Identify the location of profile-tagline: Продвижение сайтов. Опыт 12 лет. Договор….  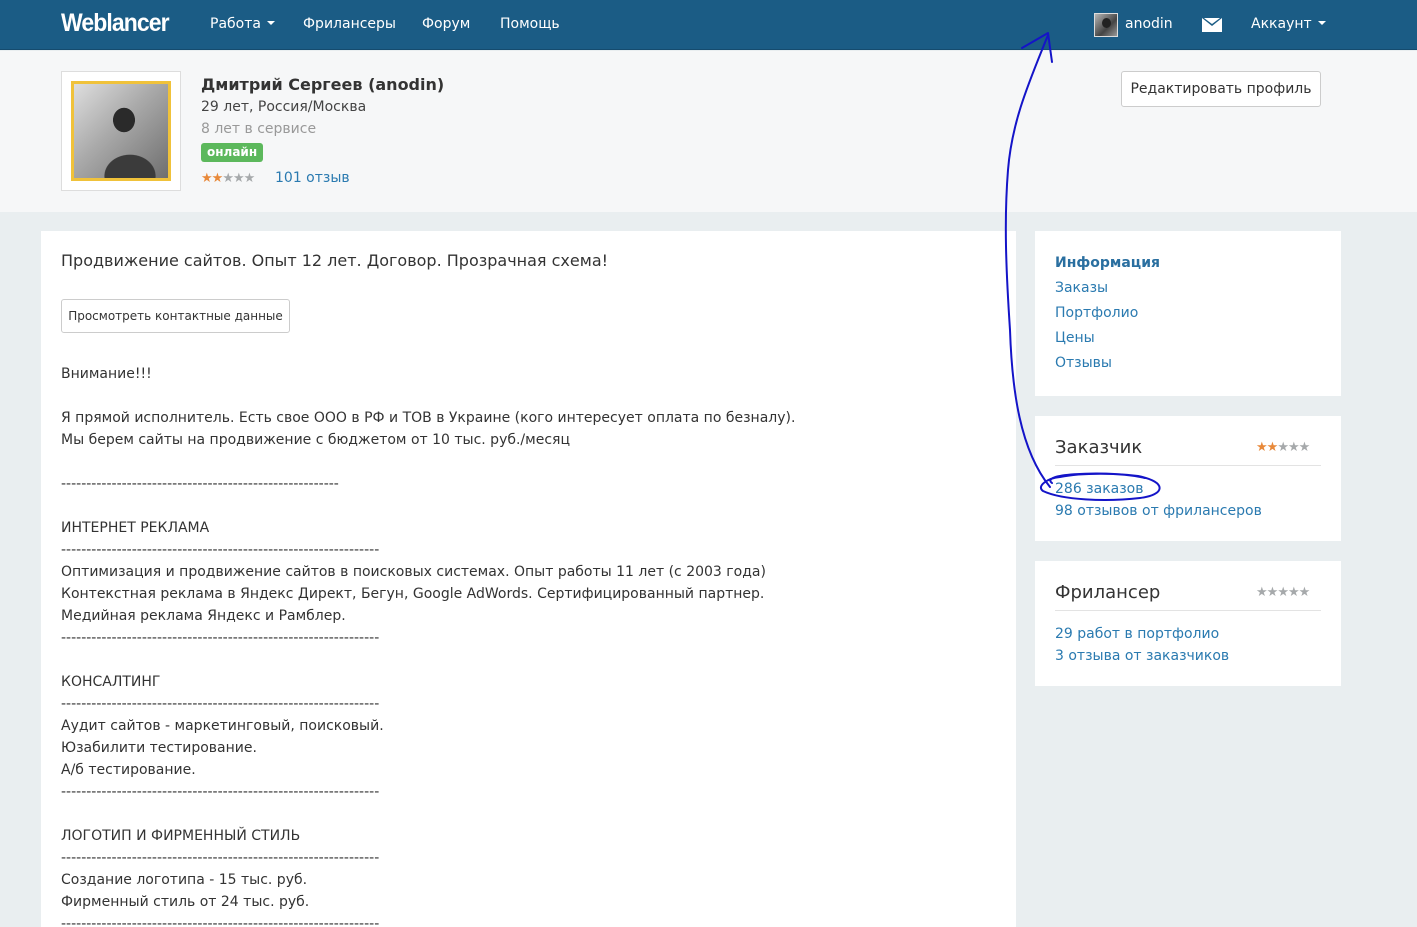
(335, 260).